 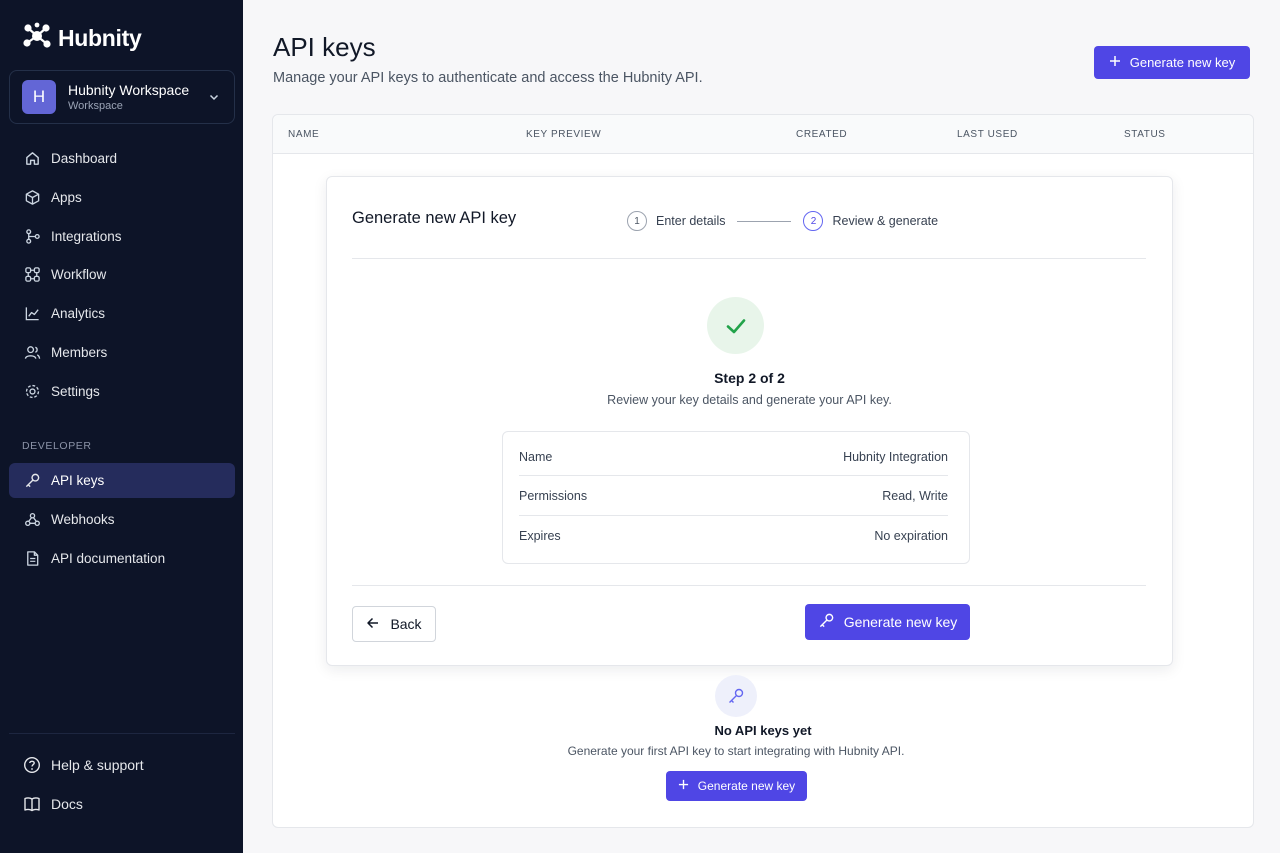 What do you see at coordinates (57, 446) in the screenshot?
I see `developer-section-label: DEVELOPER` at bounding box center [57, 446].